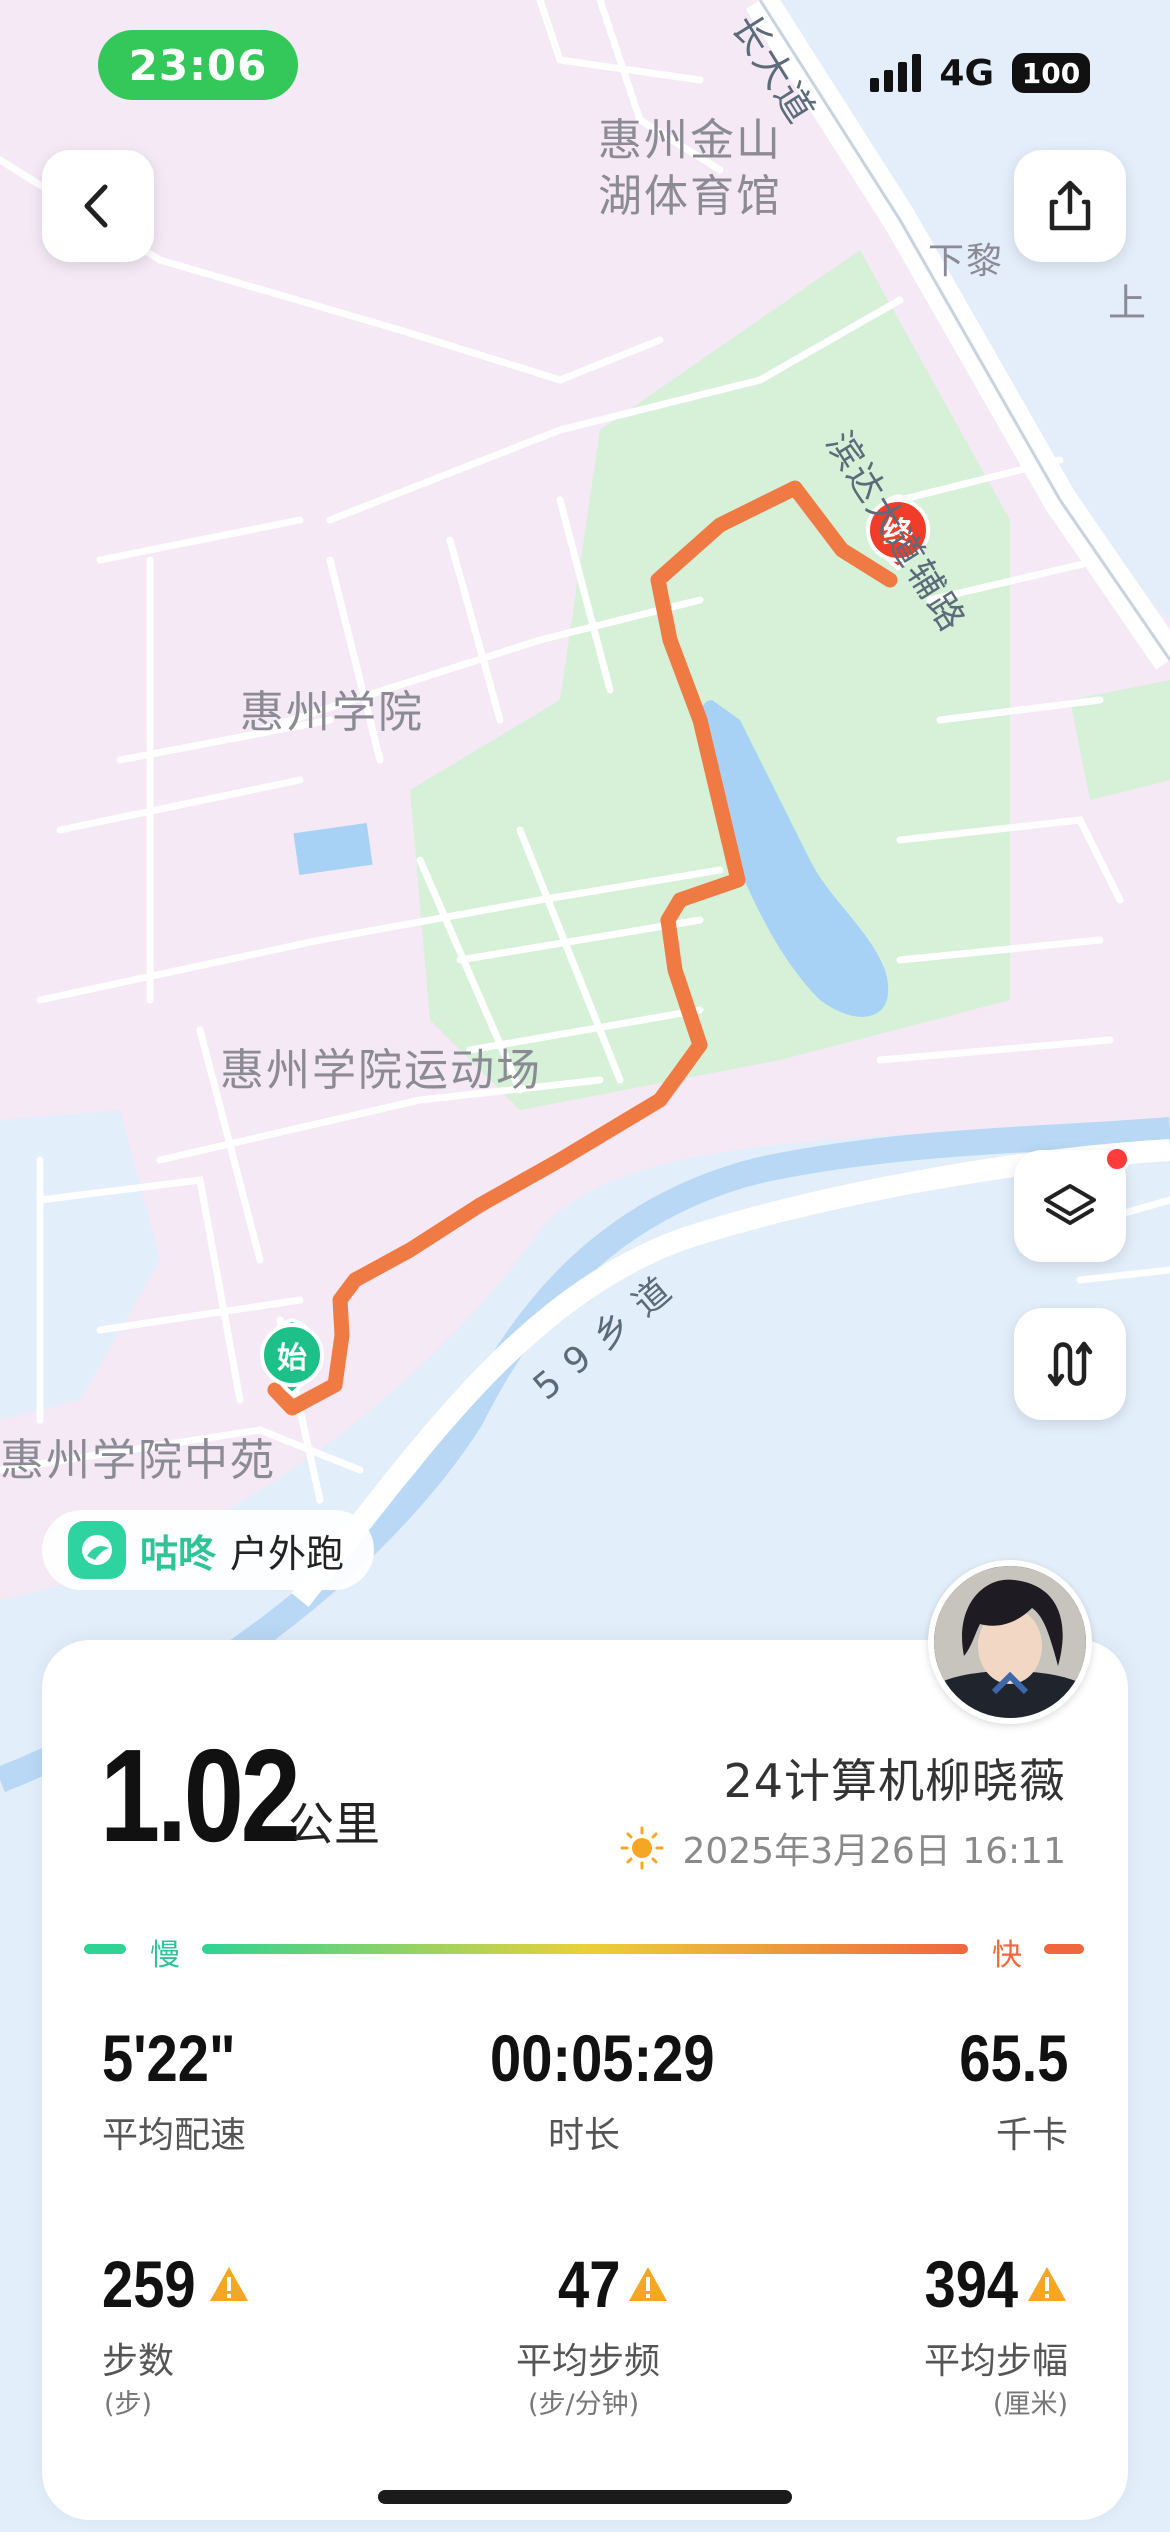  Describe the element at coordinates (1013, 2058) in the screenshot. I see `stat-calories-value: 65.5` at that location.